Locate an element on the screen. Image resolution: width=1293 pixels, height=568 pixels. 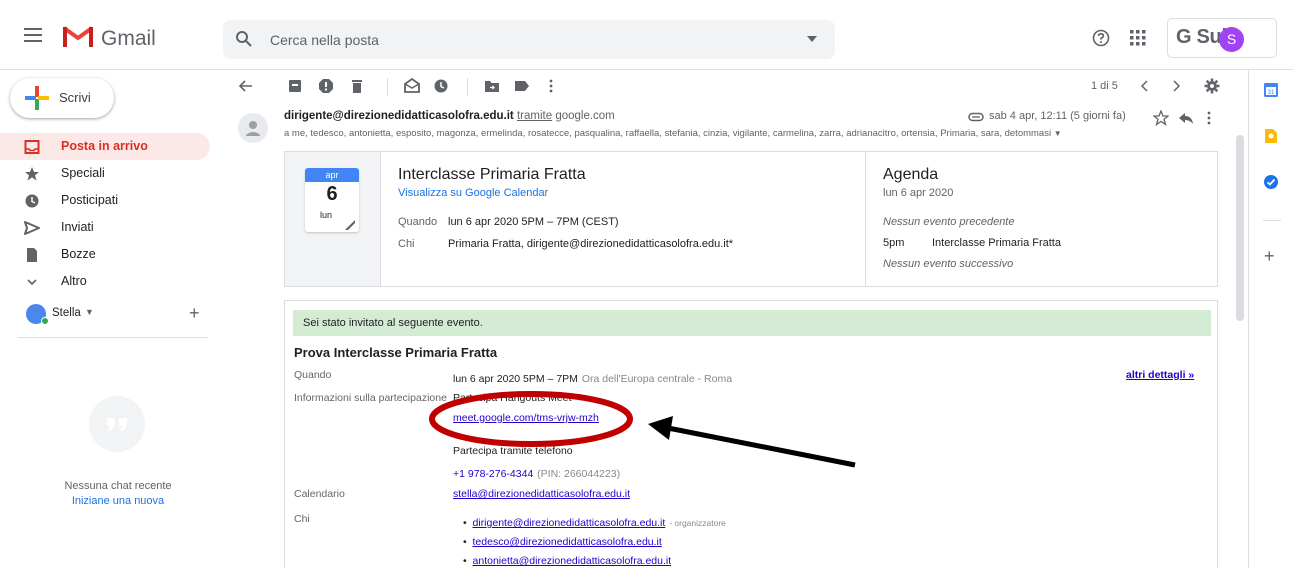
chevron-down-icon is located at coordinates (32, 282).